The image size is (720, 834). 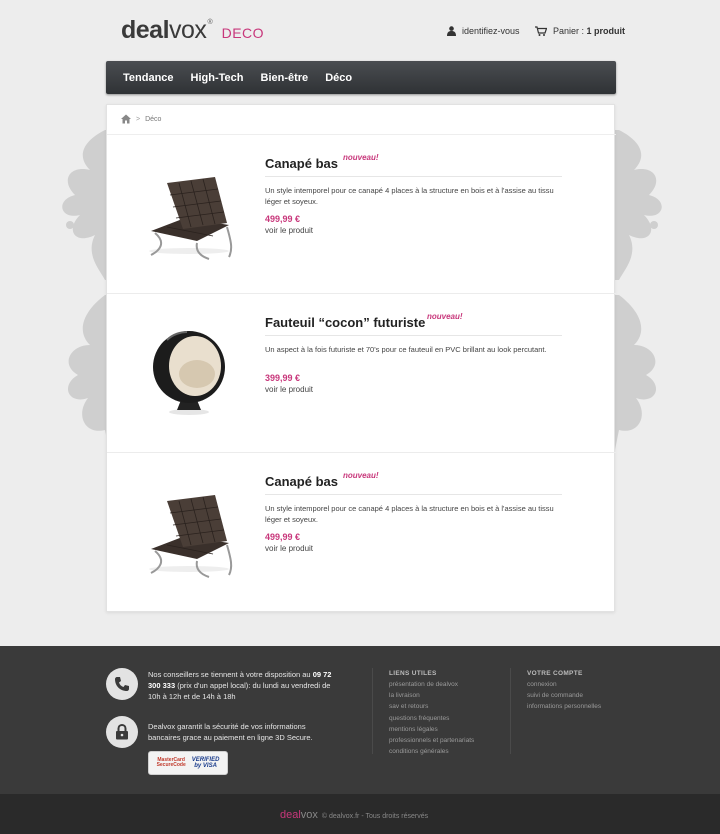 What do you see at coordinates (148, 78) in the screenshot?
I see `nav-item-tendance: Tendance` at bounding box center [148, 78].